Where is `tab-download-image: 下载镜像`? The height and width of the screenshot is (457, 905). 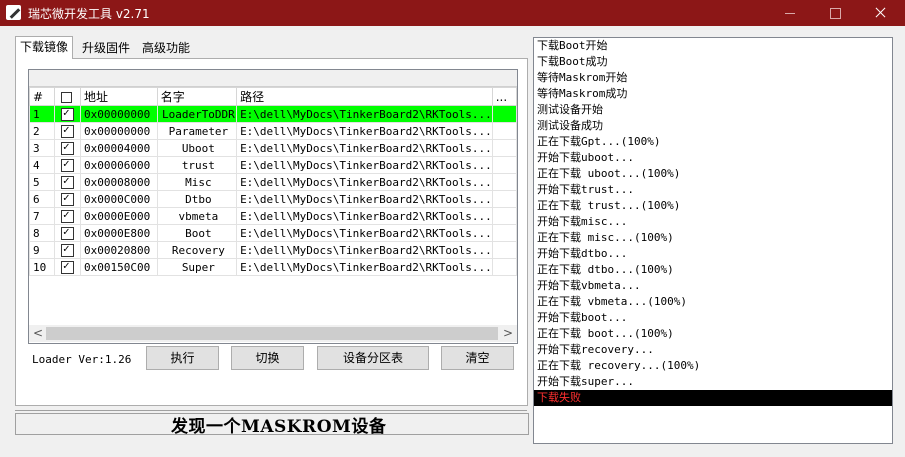
tab-download-image: 下载镜像 is located at coordinates (44, 47).